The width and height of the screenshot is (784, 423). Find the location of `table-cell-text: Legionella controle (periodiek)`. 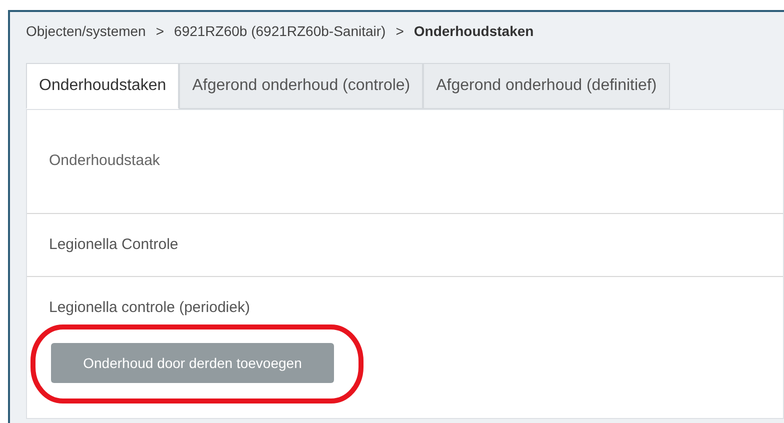

table-cell-text: Legionella controle (periodiek) is located at coordinates (149, 308).